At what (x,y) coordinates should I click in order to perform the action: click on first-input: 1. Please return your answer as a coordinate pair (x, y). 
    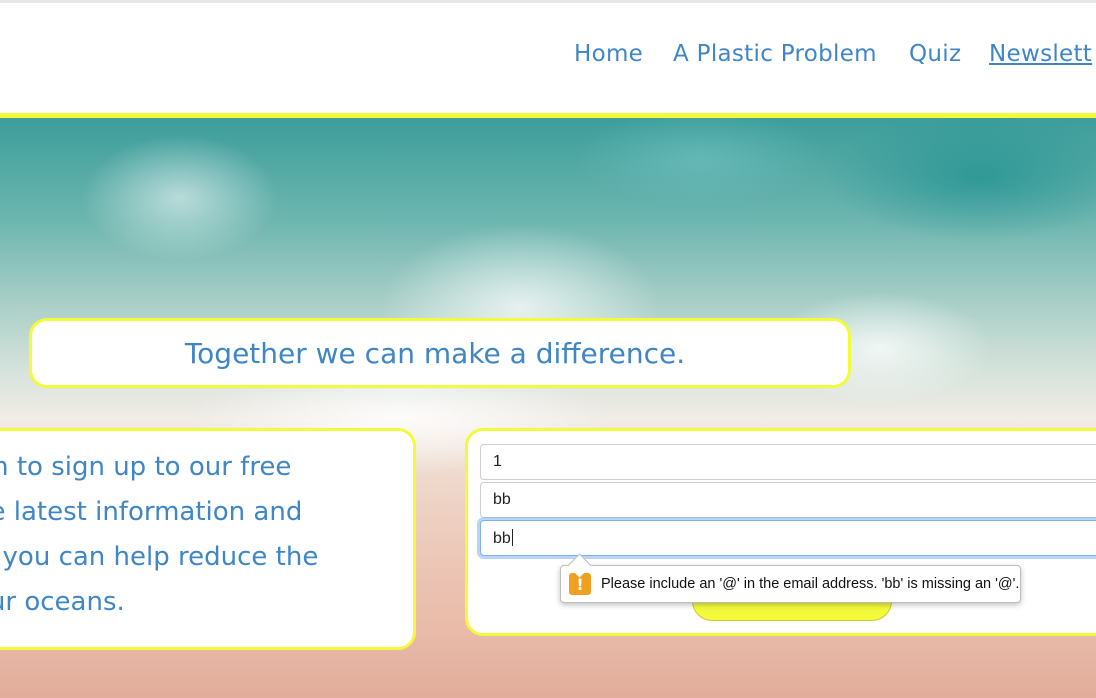
    Looking at the image, I should click on (788, 462).